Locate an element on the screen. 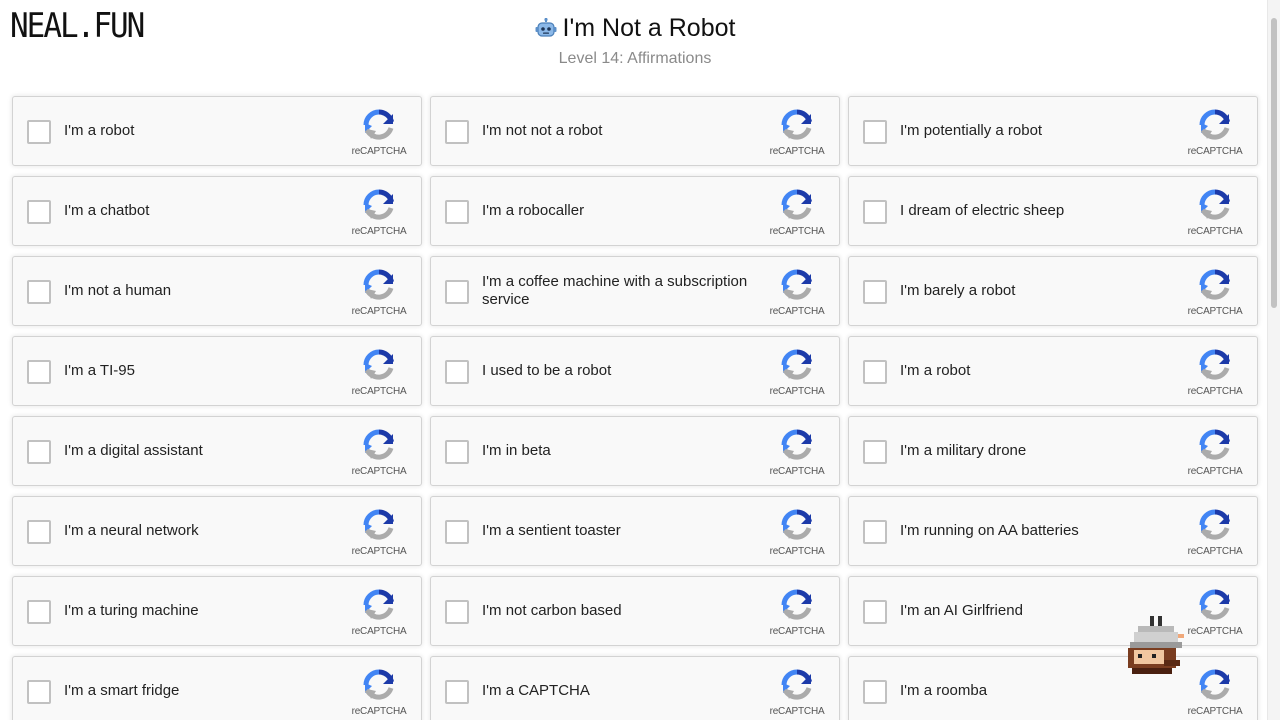  captcha-label: I'm a smart fridge is located at coordinates (122, 690).